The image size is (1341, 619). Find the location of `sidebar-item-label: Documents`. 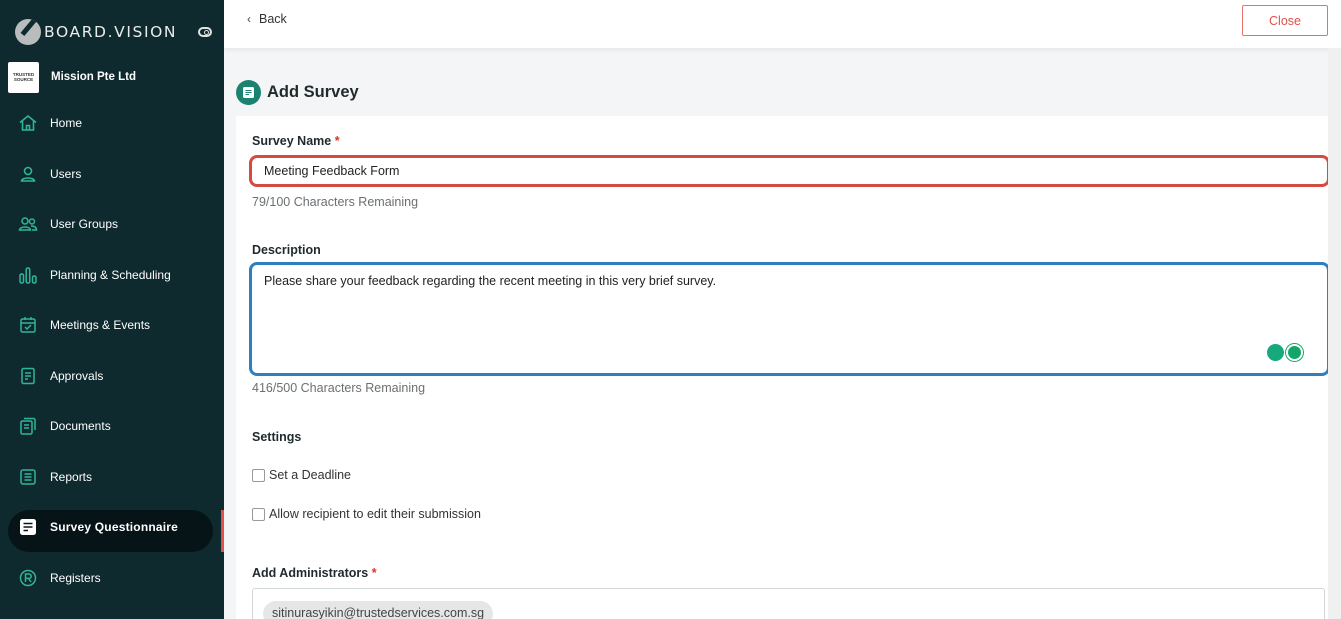

sidebar-item-label: Documents is located at coordinates (80, 426).